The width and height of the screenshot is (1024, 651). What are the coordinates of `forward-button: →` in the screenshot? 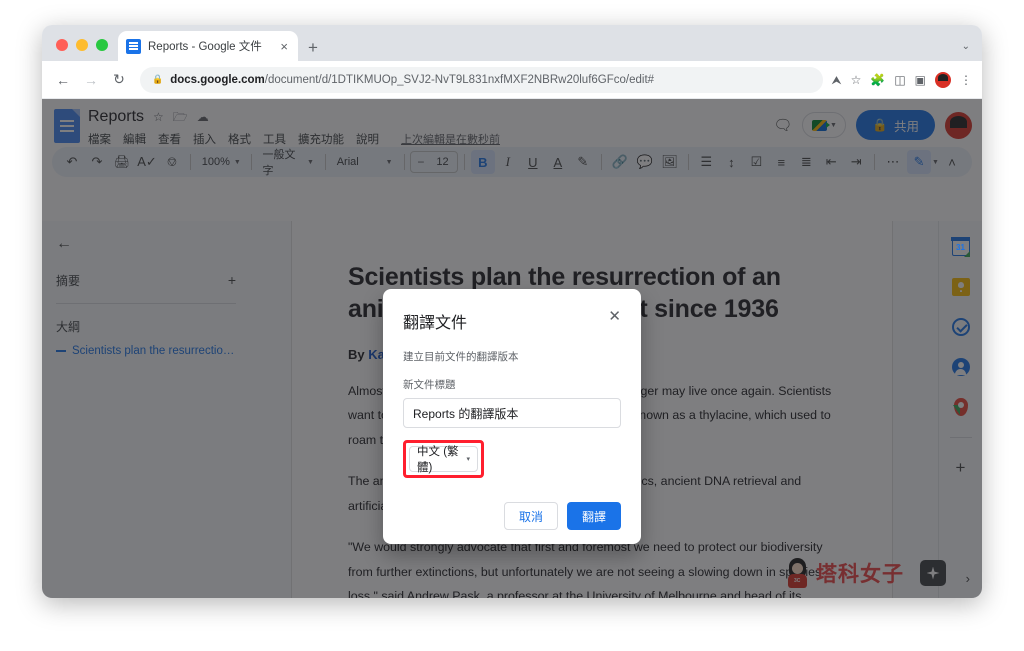 It's located at (91, 80).